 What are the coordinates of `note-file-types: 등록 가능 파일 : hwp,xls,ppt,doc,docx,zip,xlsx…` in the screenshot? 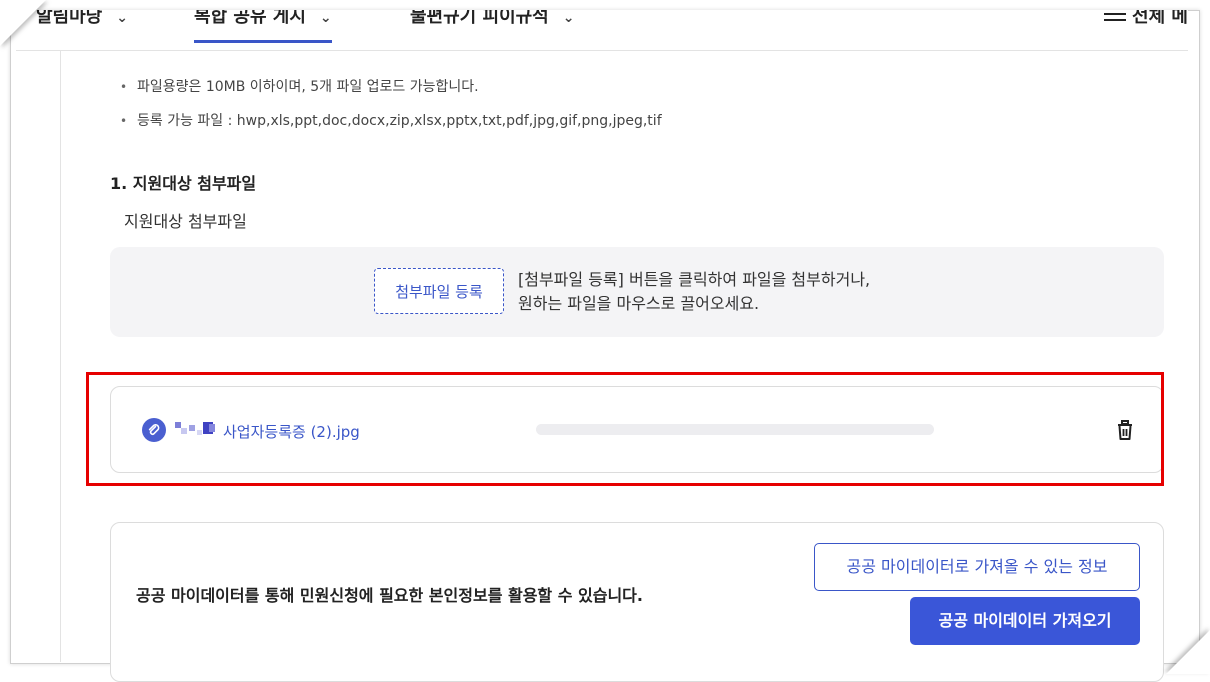 It's located at (391, 127).